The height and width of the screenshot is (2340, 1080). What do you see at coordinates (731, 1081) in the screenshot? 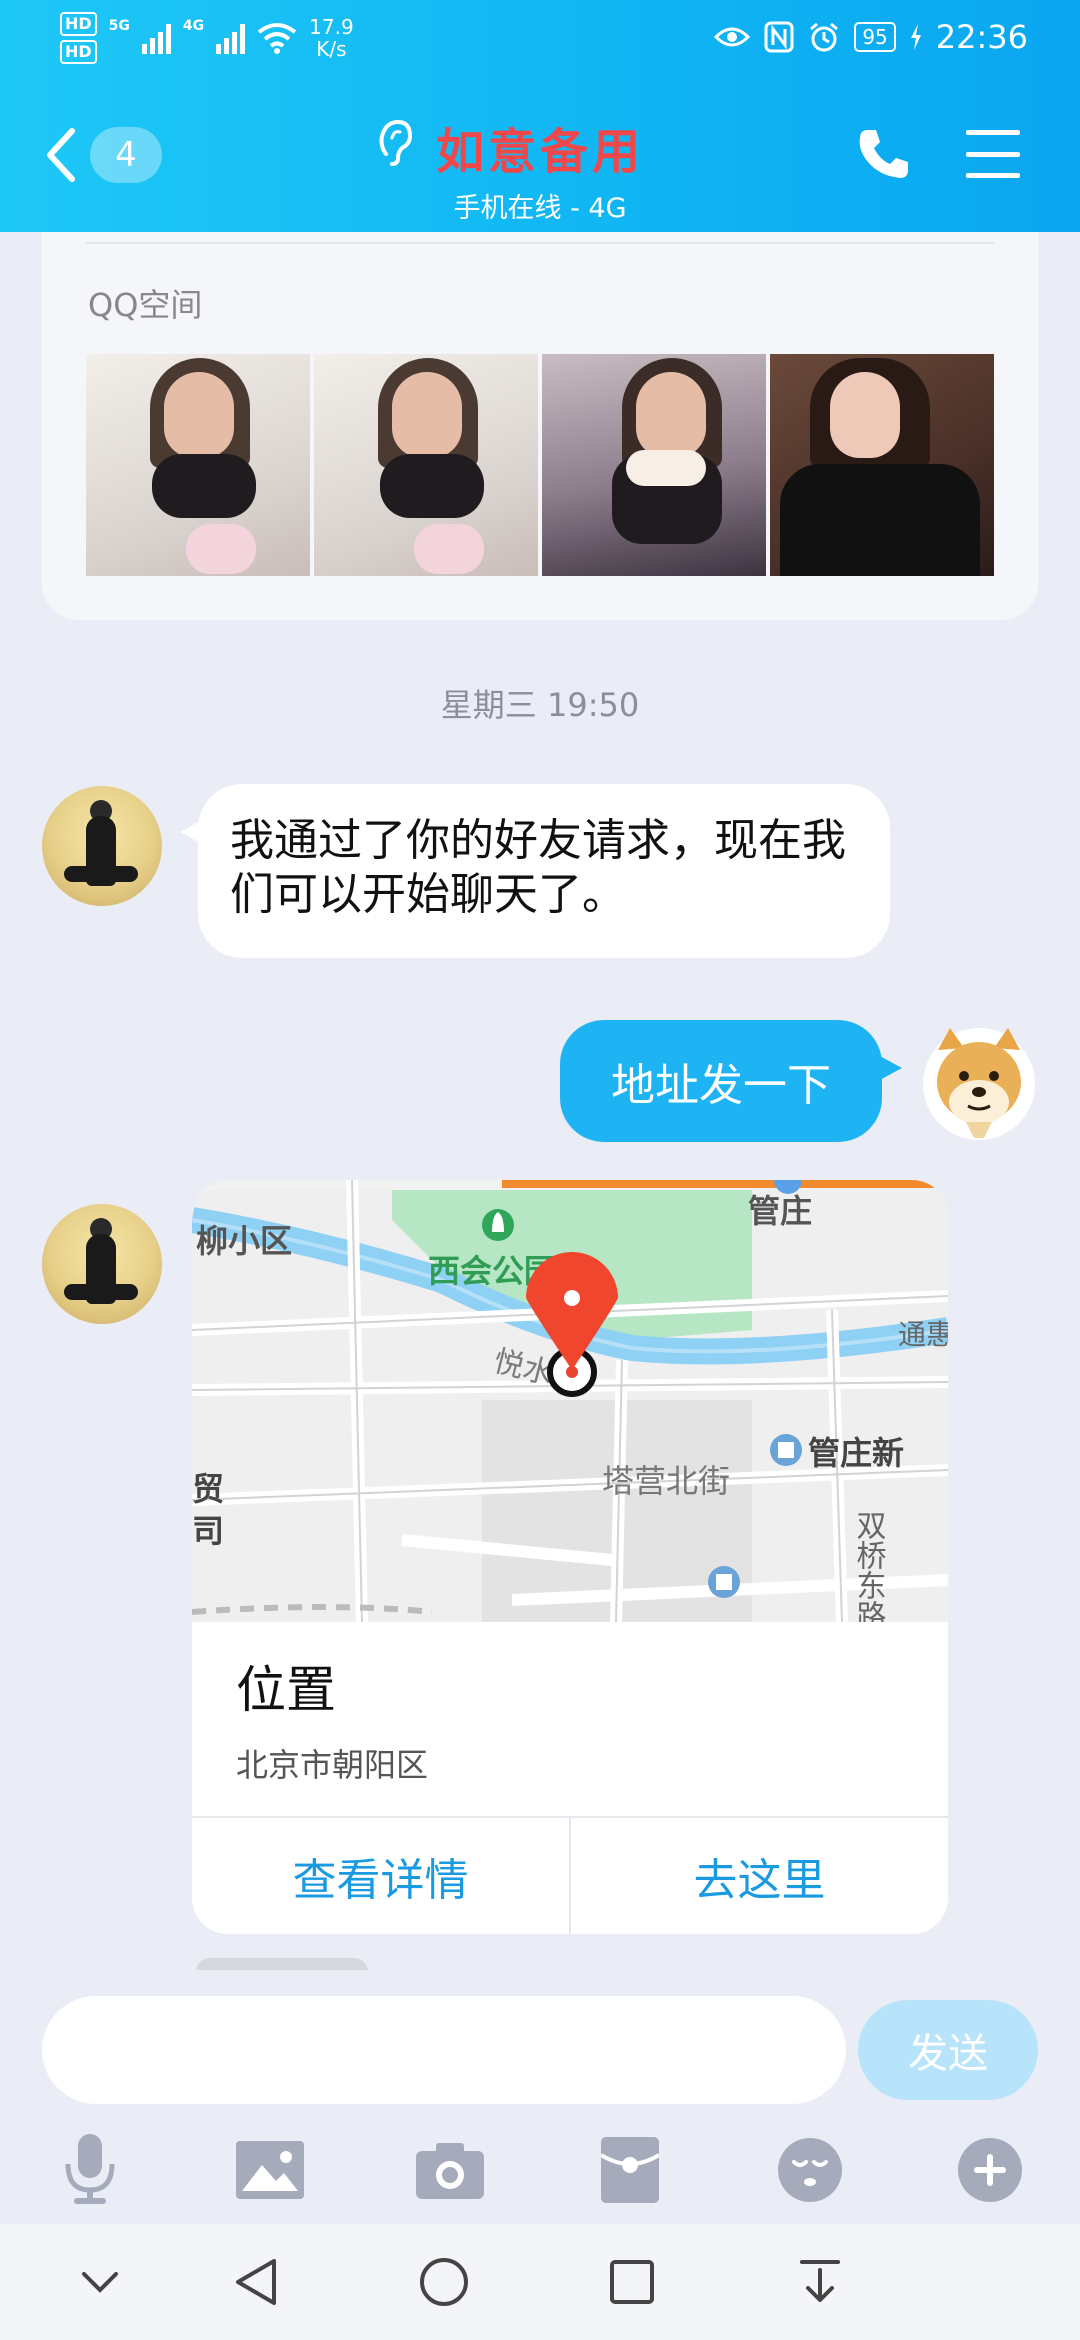
I see `outgoing-message-bubble: 地址发一下` at bounding box center [731, 1081].